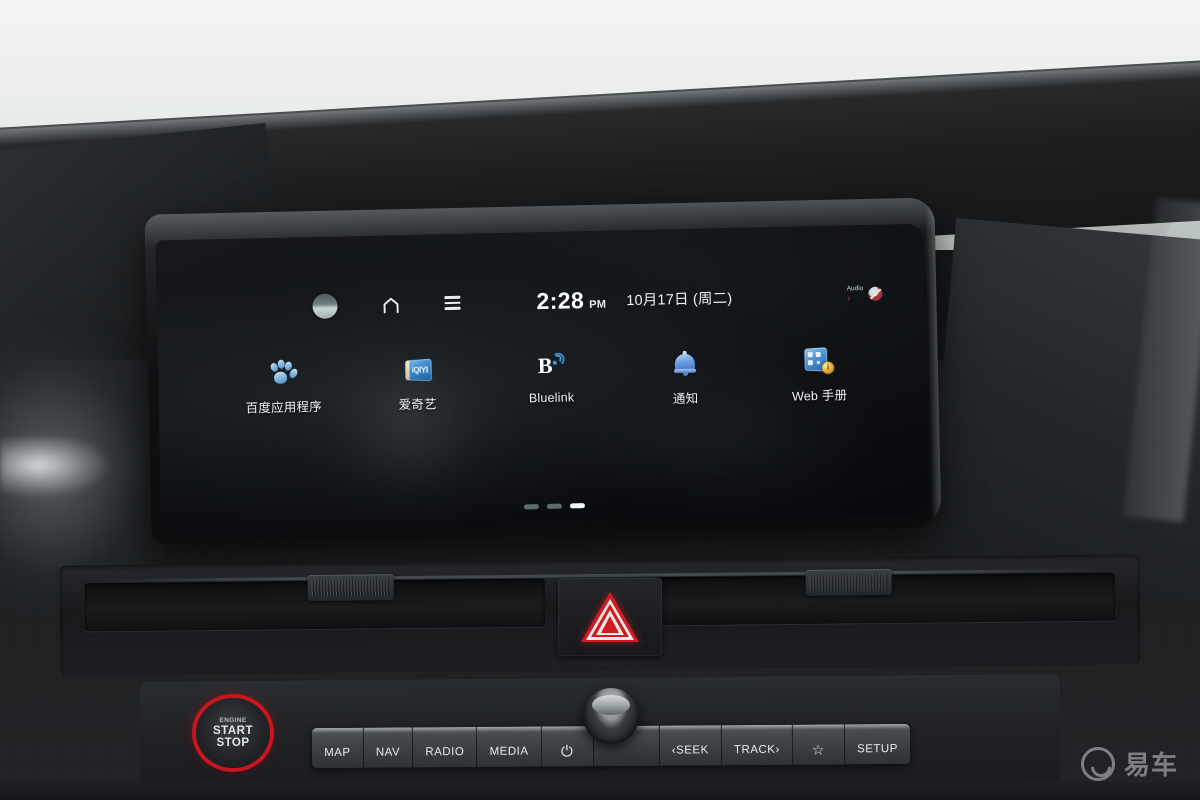 The height and width of the screenshot is (800, 1200). I want to click on start-stop-line2: START, so click(233, 731).